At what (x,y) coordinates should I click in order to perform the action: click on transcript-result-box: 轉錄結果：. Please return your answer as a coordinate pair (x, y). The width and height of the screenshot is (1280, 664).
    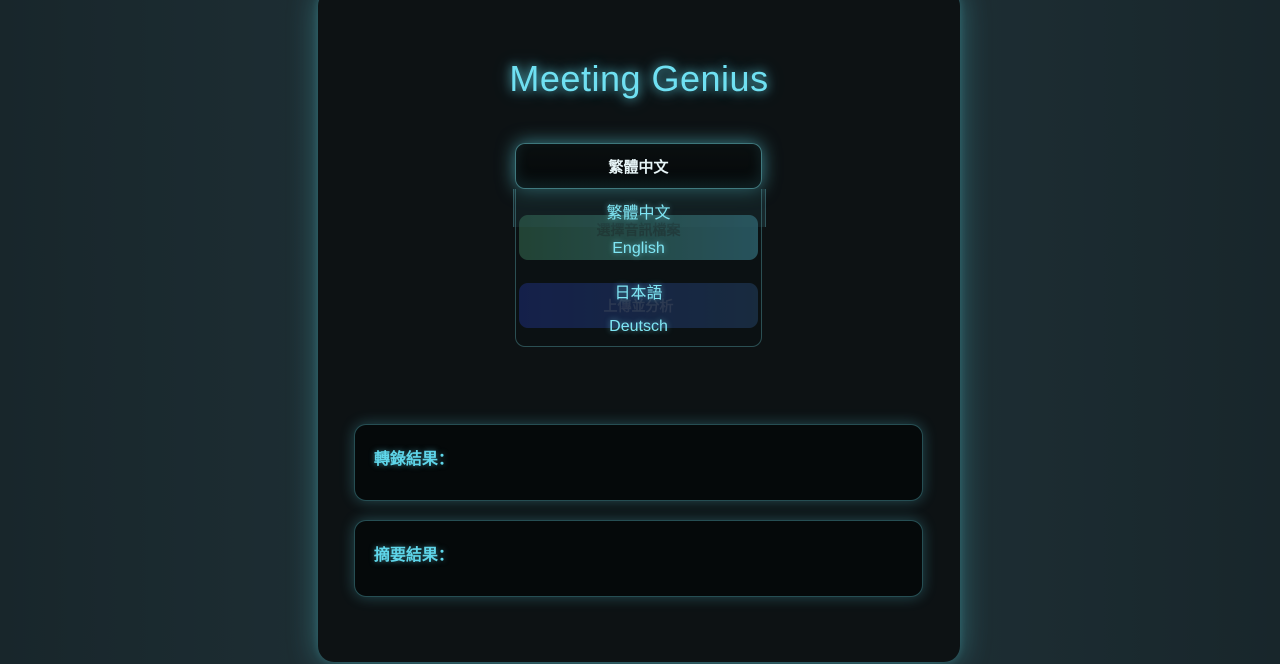
    Looking at the image, I should click on (638, 462).